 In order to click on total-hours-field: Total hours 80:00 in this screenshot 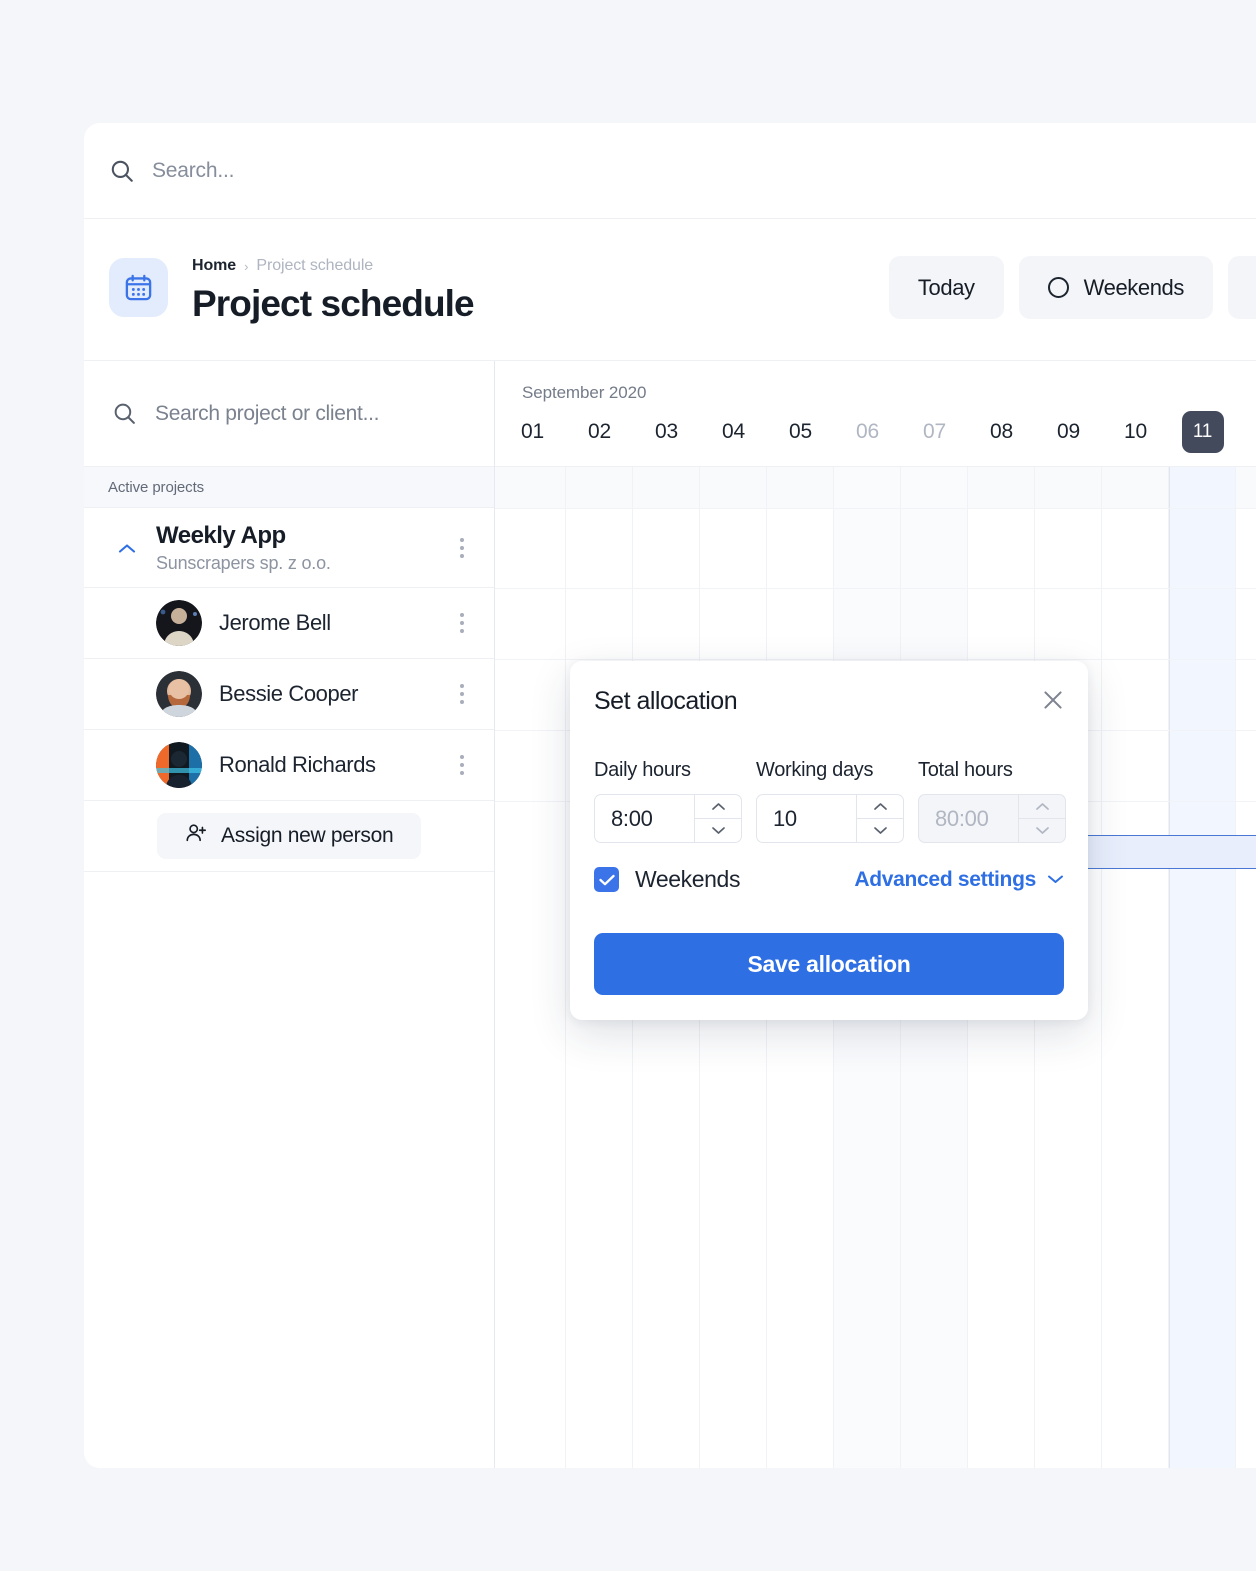, I will do `click(992, 801)`.